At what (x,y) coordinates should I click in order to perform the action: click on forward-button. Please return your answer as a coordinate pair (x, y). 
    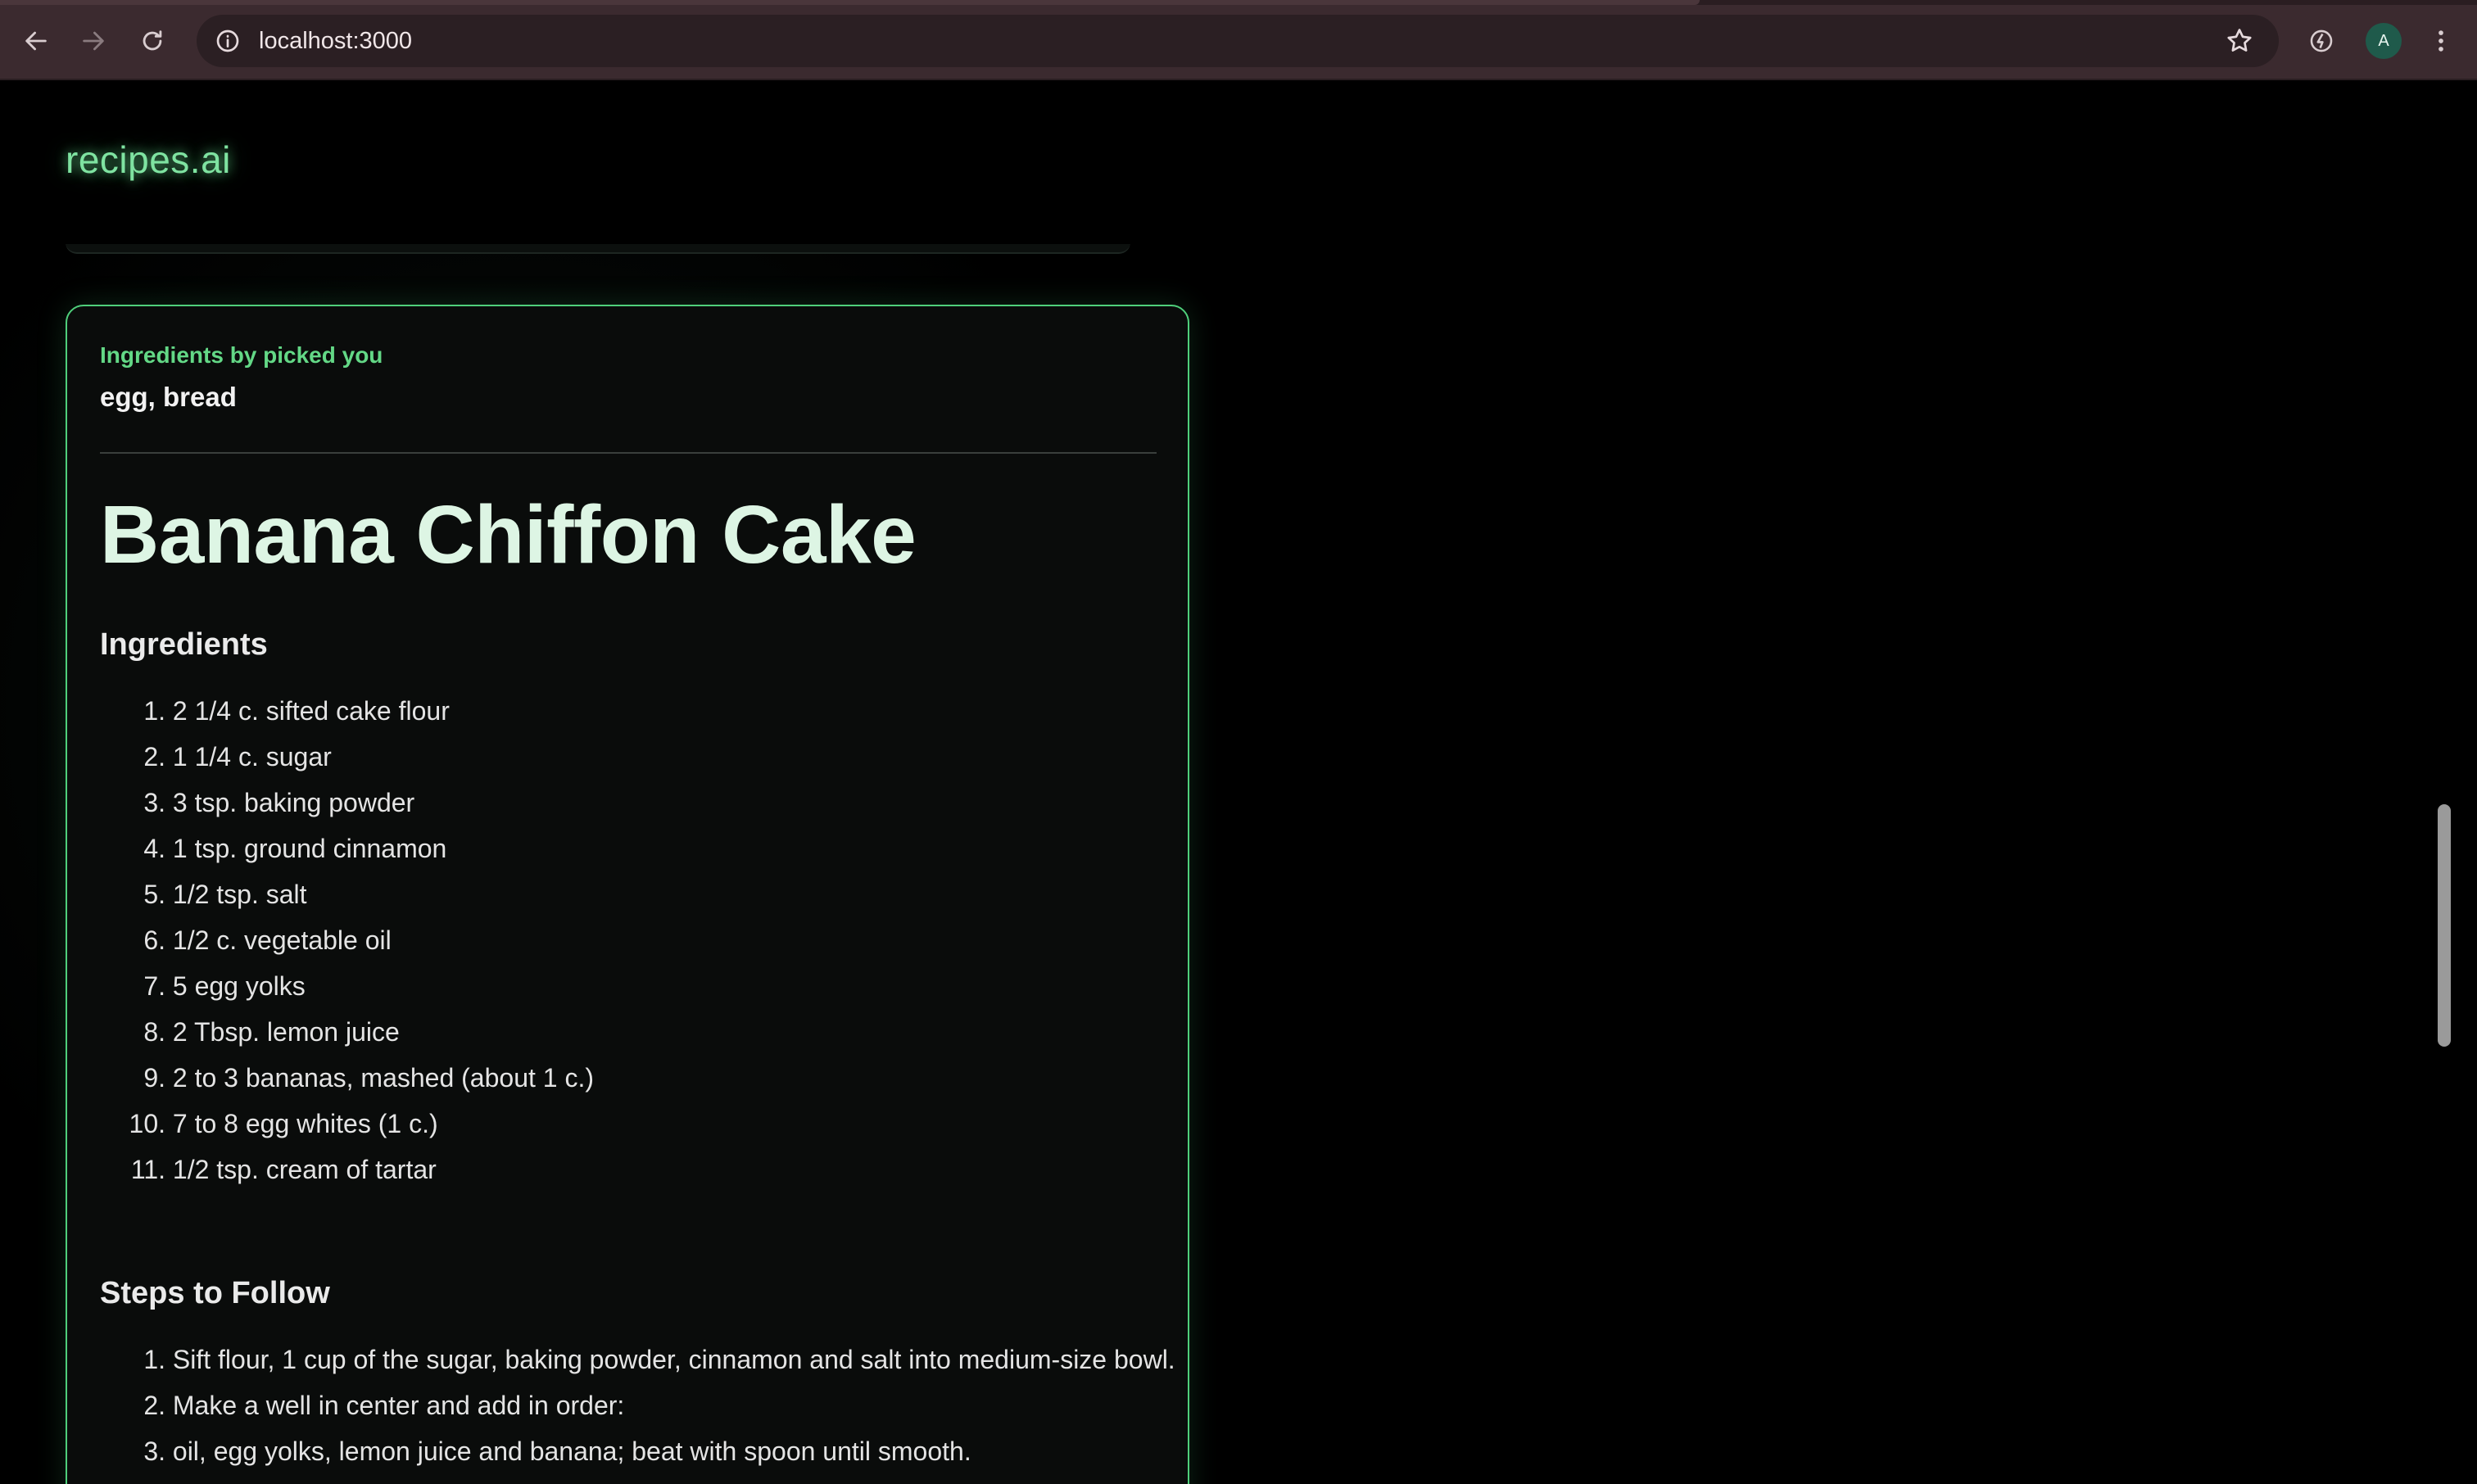
    Looking at the image, I should click on (93, 41).